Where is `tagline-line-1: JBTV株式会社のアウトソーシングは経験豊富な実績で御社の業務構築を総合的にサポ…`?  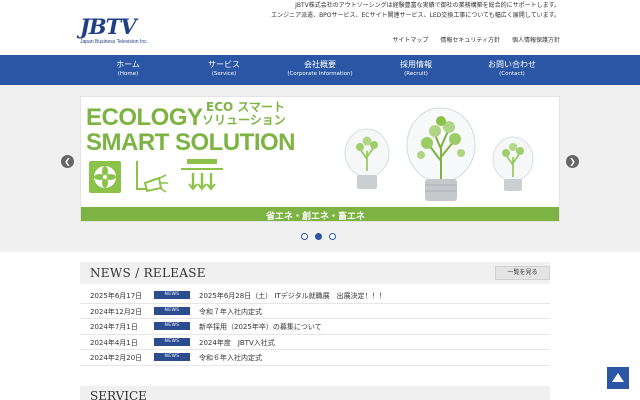 tagline-line-1: JBTV株式会社のアウトソーシングは経験豊富な実績で御社の業務構築を総合的にサポ… is located at coordinates (427, 5).